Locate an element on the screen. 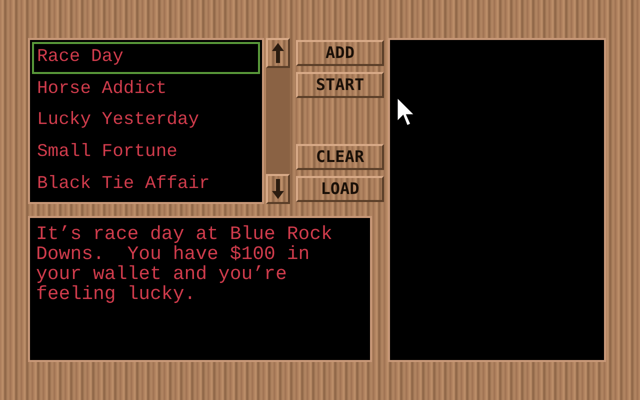 Image resolution: width=640 pixels, height=400 pixels. list-item: Lucky Yesterday is located at coordinates (146, 121).